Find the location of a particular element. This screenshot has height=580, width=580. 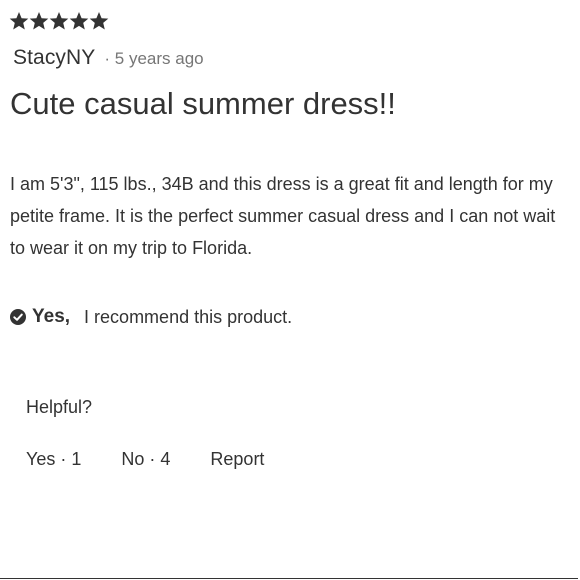

check-circle-icon is located at coordinates (18, 317).